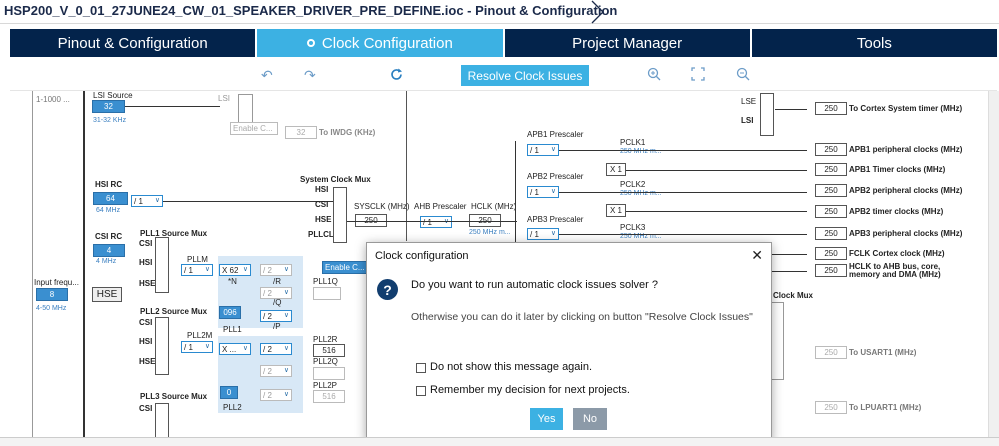  I want to click on input-range: 4-50 MHz, so click(51, 308).